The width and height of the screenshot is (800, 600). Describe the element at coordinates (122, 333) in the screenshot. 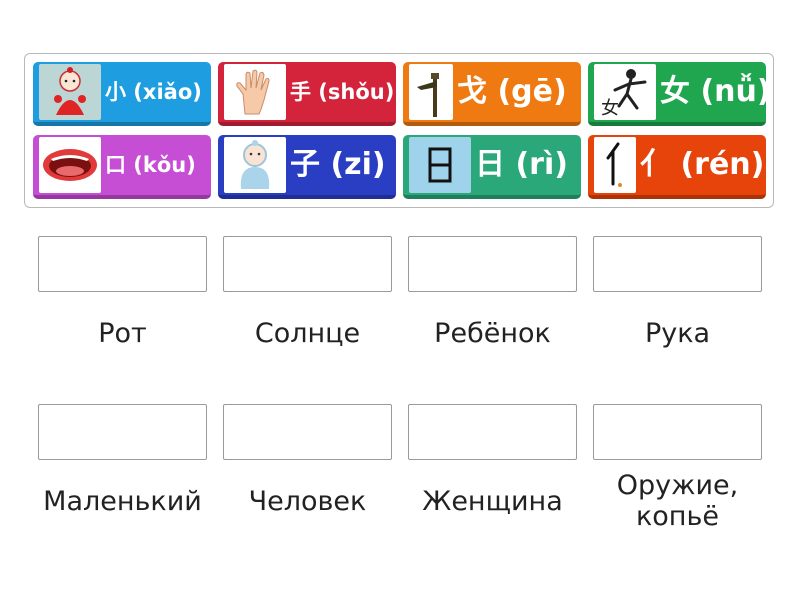

I see `target-caption: Рот` at that location.